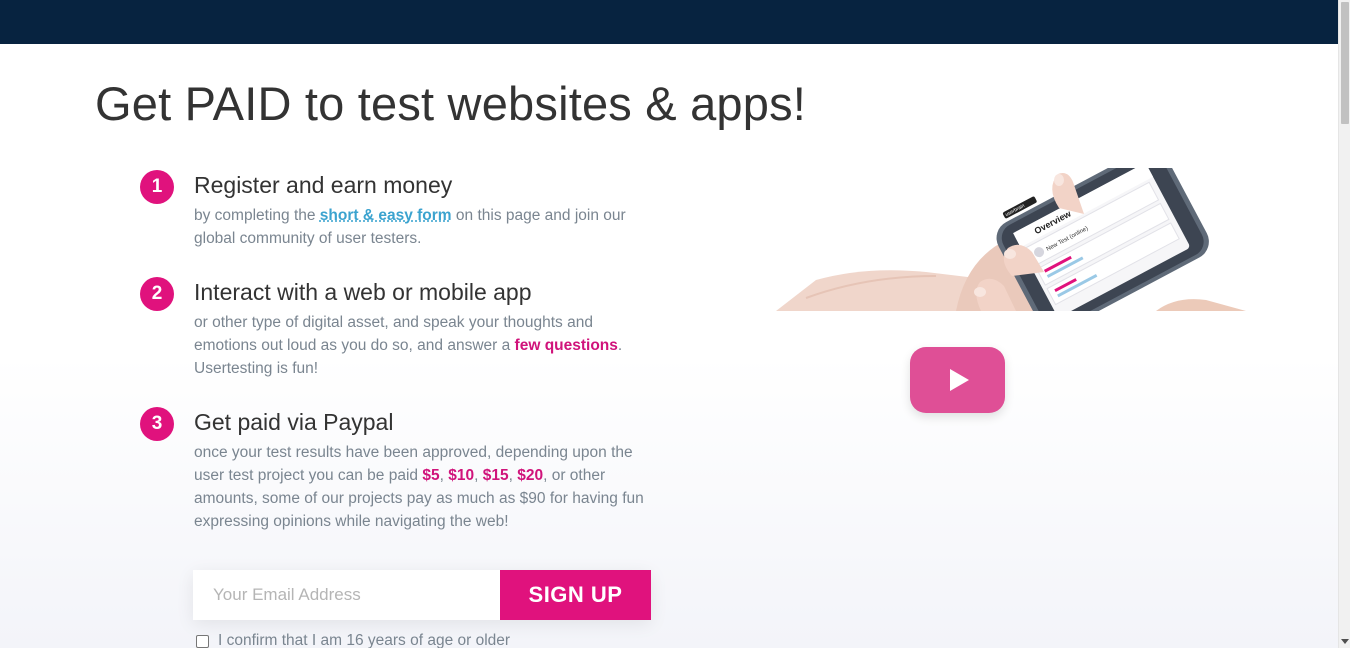 The image size is (1350, 648). Describe the element at coordinates (202, 641) in the screenshot. I see `checkbox-icon` at that location.